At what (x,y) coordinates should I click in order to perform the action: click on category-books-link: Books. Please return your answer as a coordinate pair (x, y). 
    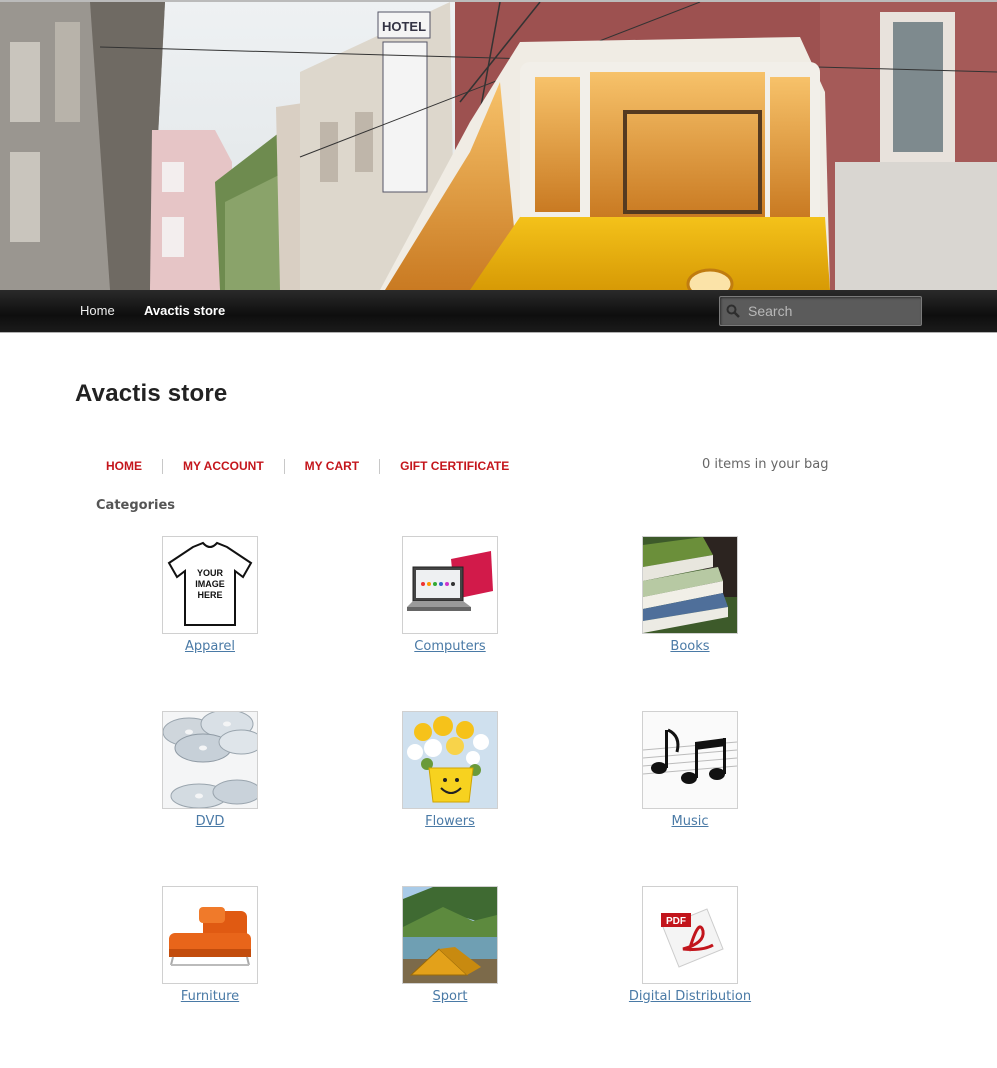
    Looking at the image, I should click on (689, 646).